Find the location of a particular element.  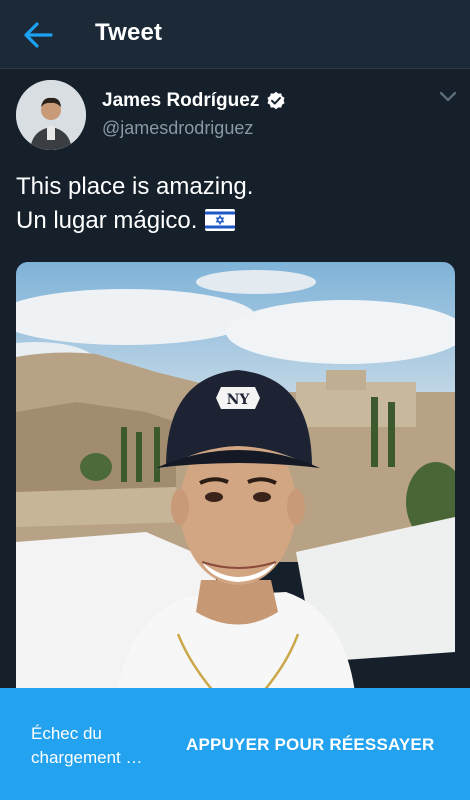

chevron-down-icon is located at coordinates (448, 97).